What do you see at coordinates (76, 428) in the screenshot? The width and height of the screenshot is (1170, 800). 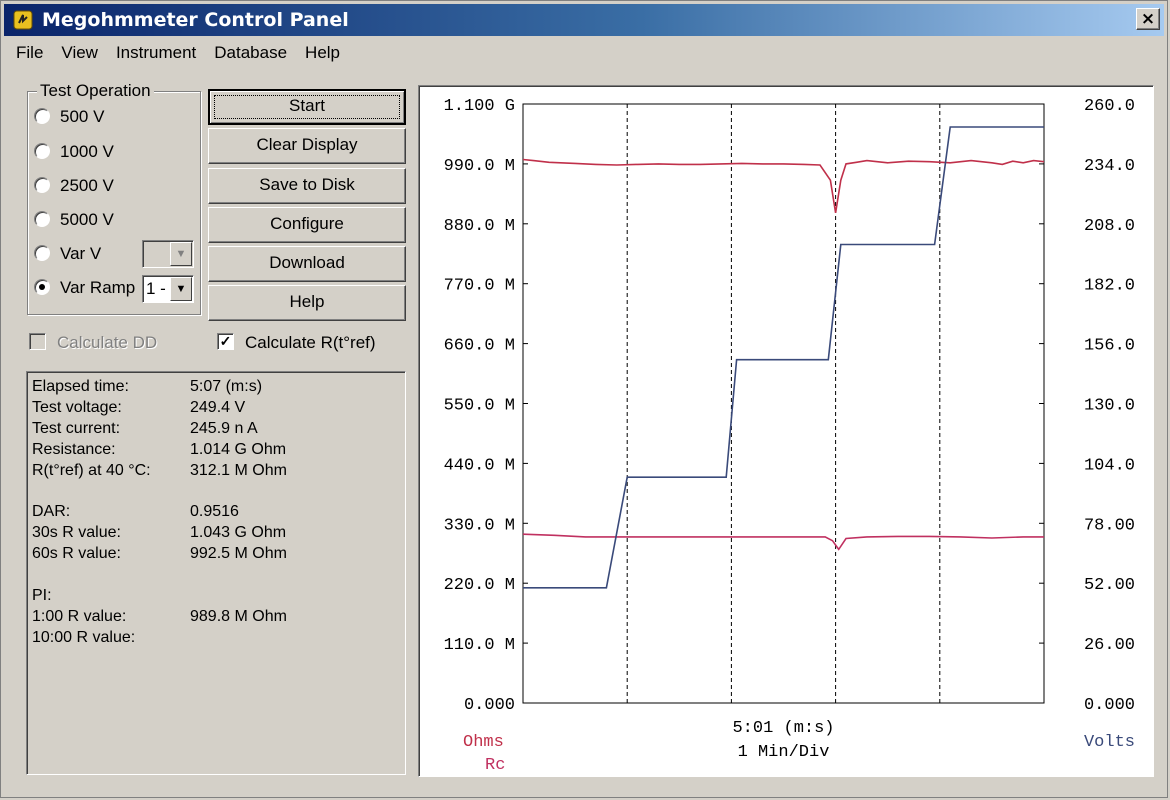 I see `status-label: Test current:` at bounding box center [76, 428].